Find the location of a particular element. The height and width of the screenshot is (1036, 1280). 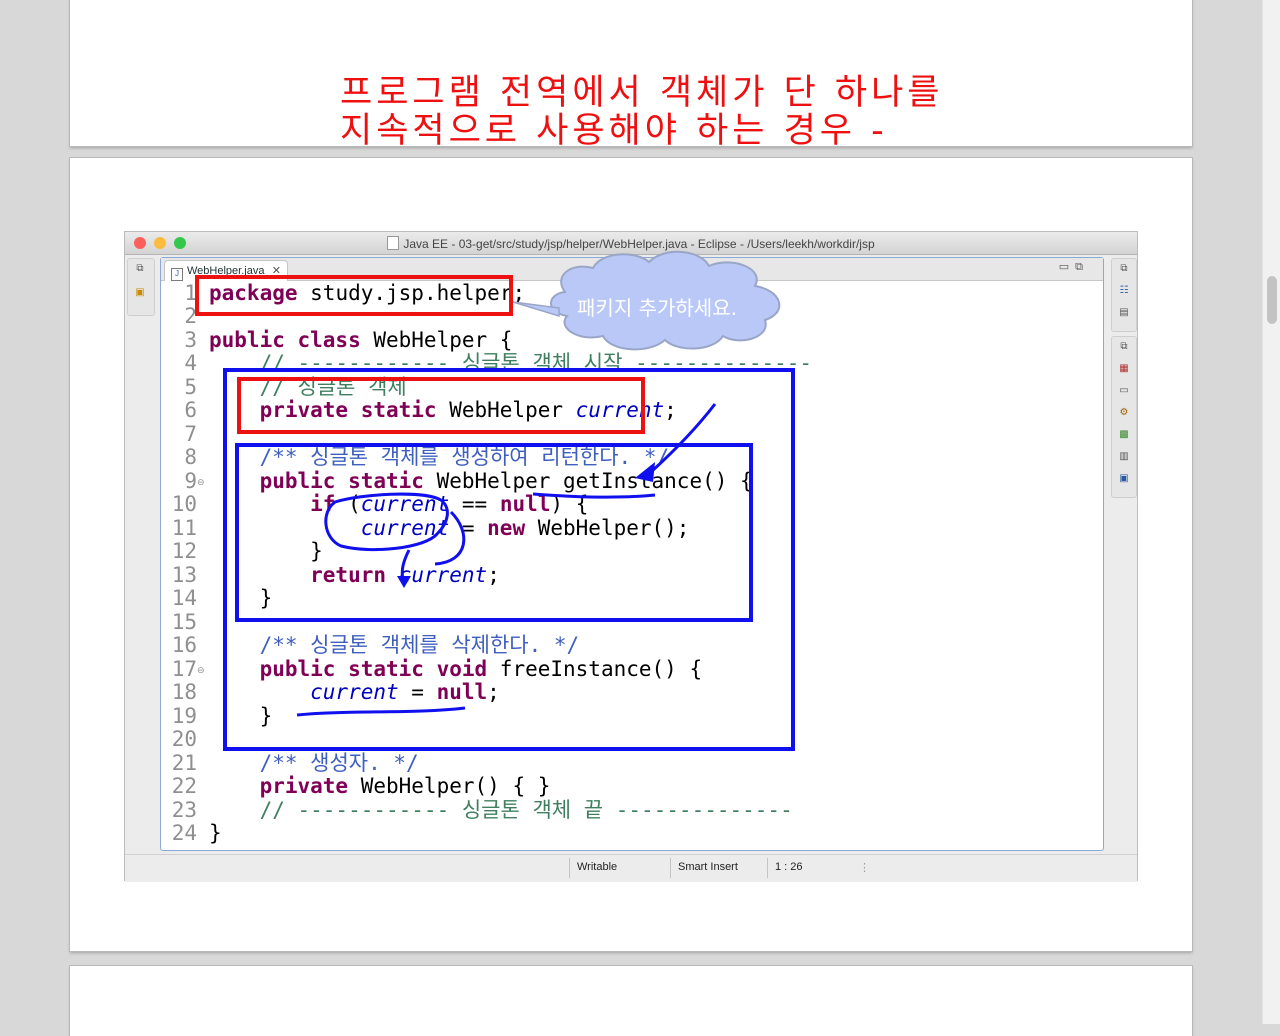

callout-text: 패키지 추가하세요. is located at coordinates (657, 308).